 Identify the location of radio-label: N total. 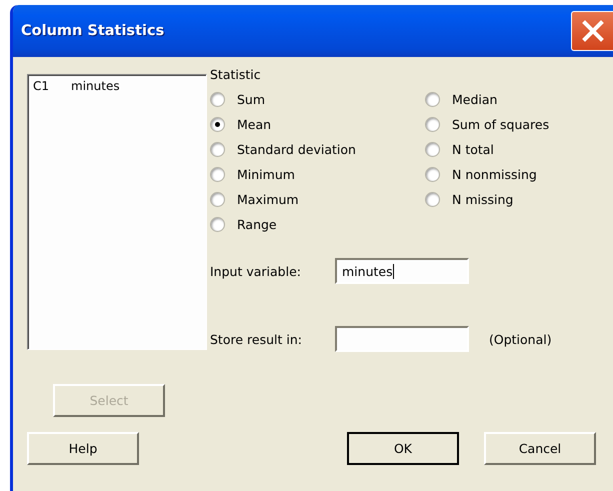
(473, 149).